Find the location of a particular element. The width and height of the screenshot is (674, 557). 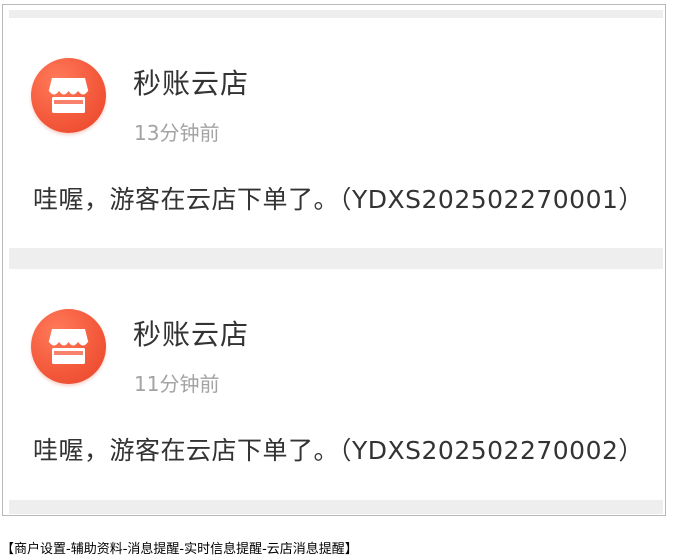

notification-message: 哇喔，游客在云店下单了。（YDXS202502270001） is located at coordinates (338, 199).